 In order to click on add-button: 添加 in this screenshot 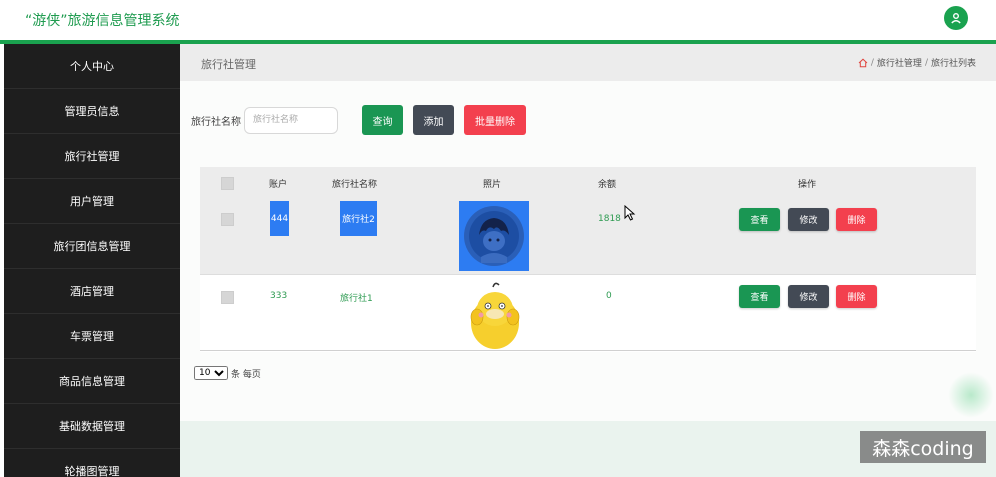, I will do `click(433, 120)`.